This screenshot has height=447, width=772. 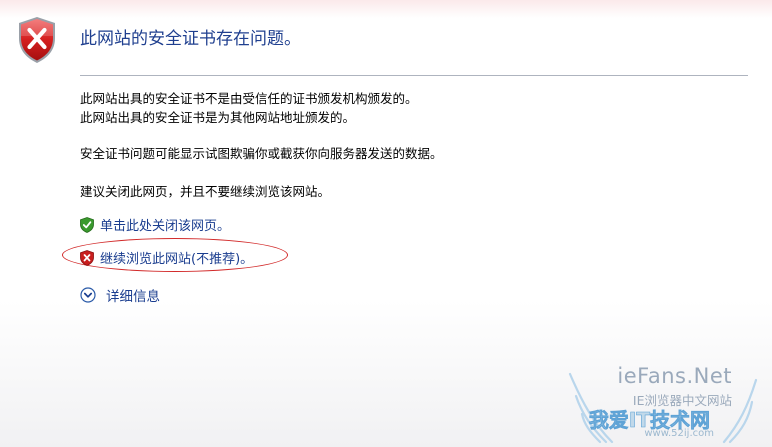 I want to click on page-title: 此网站的安全证书存在问题。, so click(x=190, y=39).